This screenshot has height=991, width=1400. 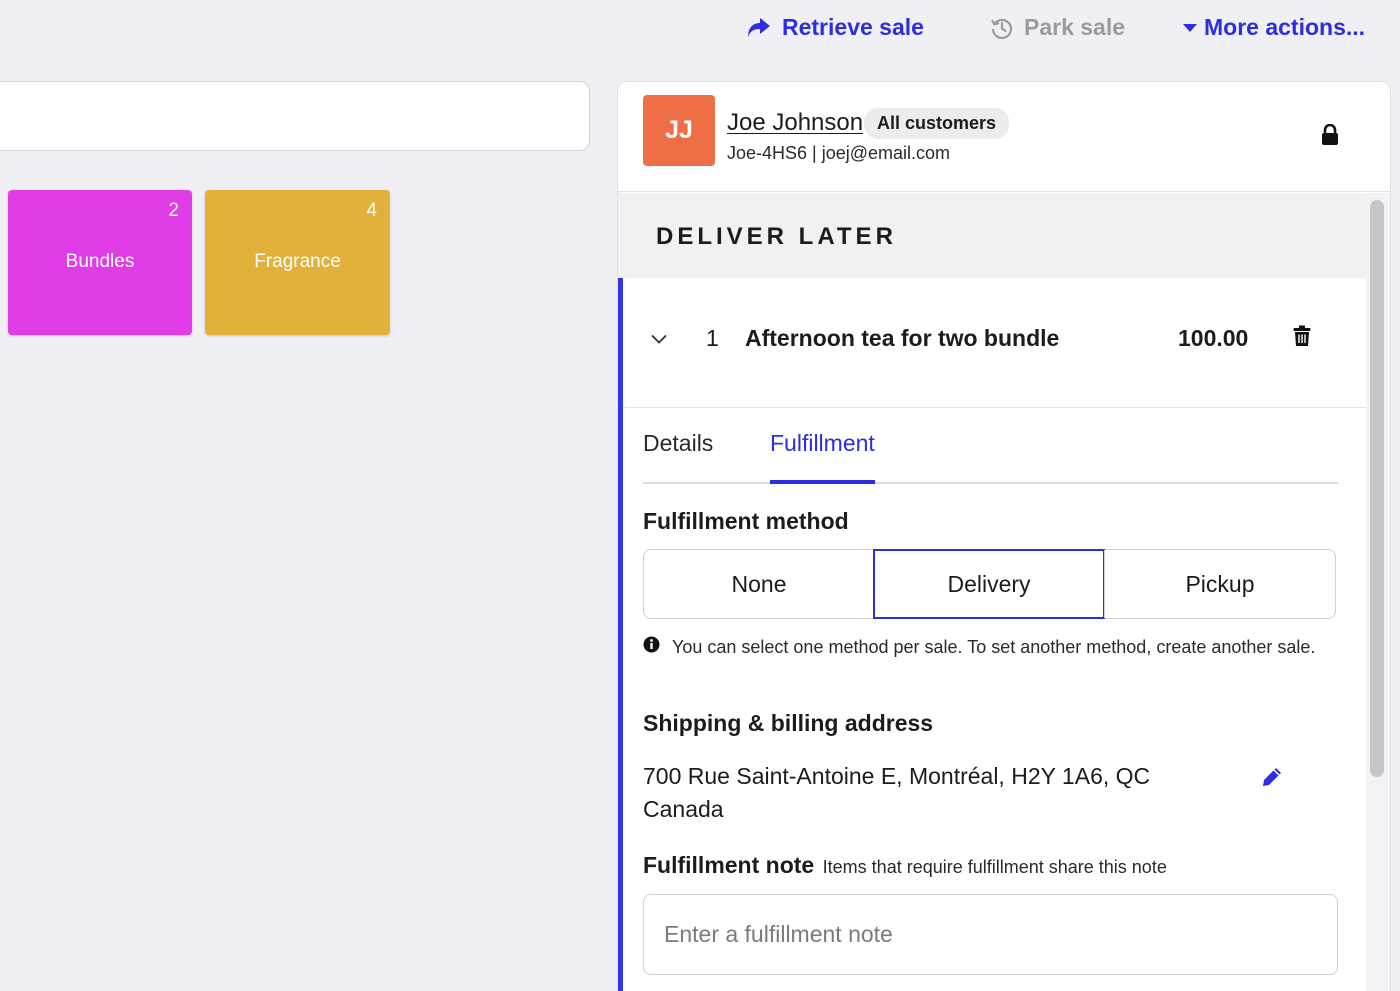 I want to click on sale-line-item: 1 Afternoon tea for two bundle 100.00, so click(x=994, y=343).